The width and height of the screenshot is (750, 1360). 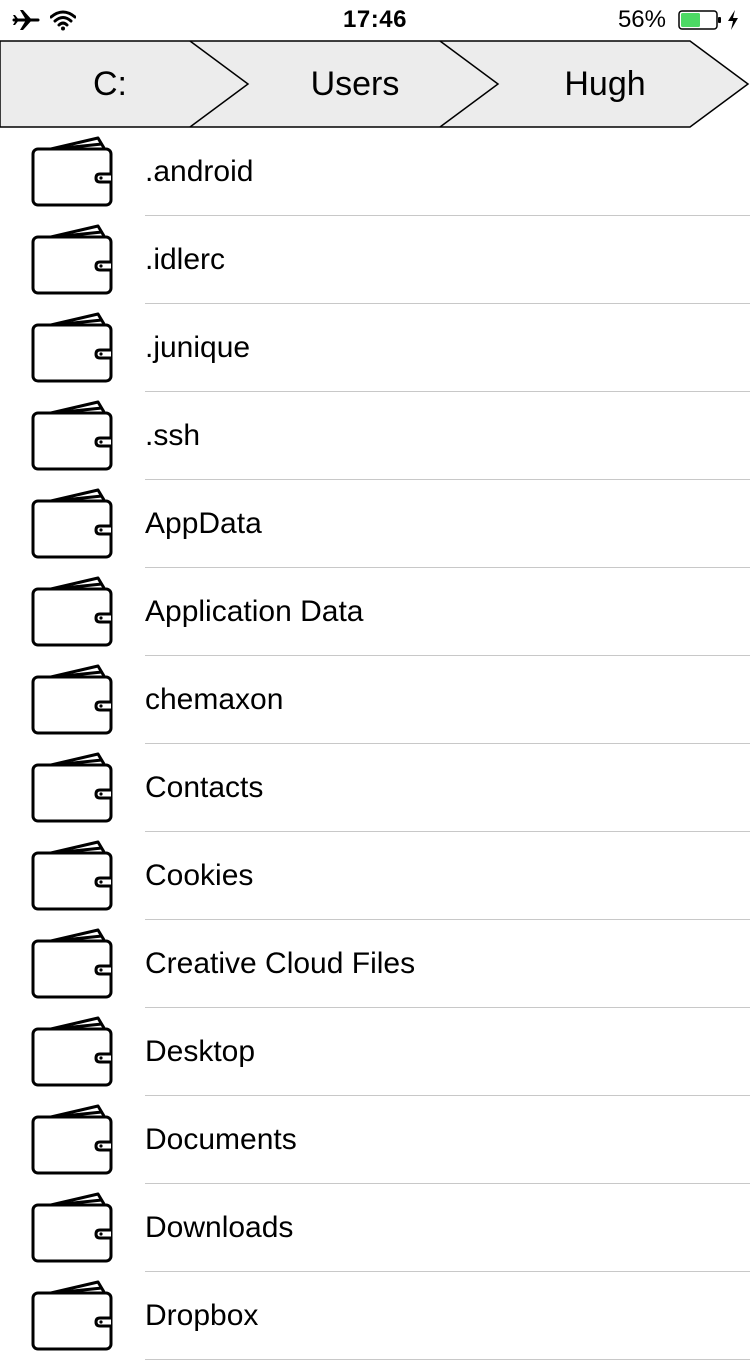 I want to click on list-item-label: Dropbox, so click(x=202, y=1315).